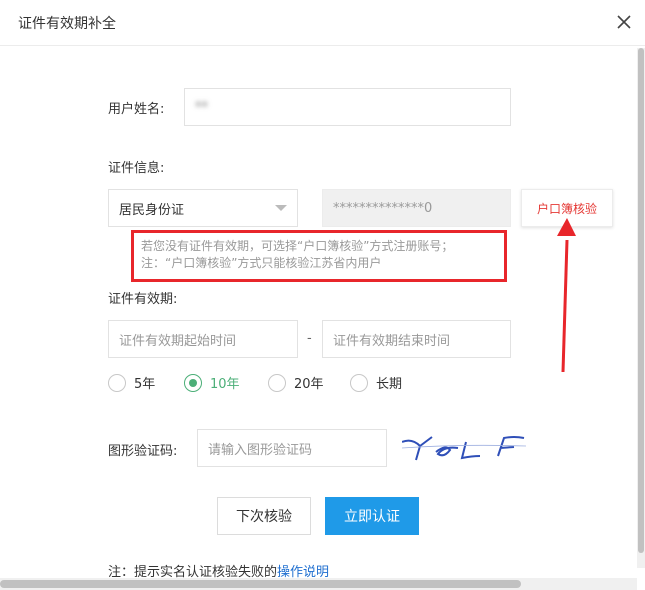 This screenshot has height=590, width=645. I want to click on captcha-drawing, so click(464, 448).